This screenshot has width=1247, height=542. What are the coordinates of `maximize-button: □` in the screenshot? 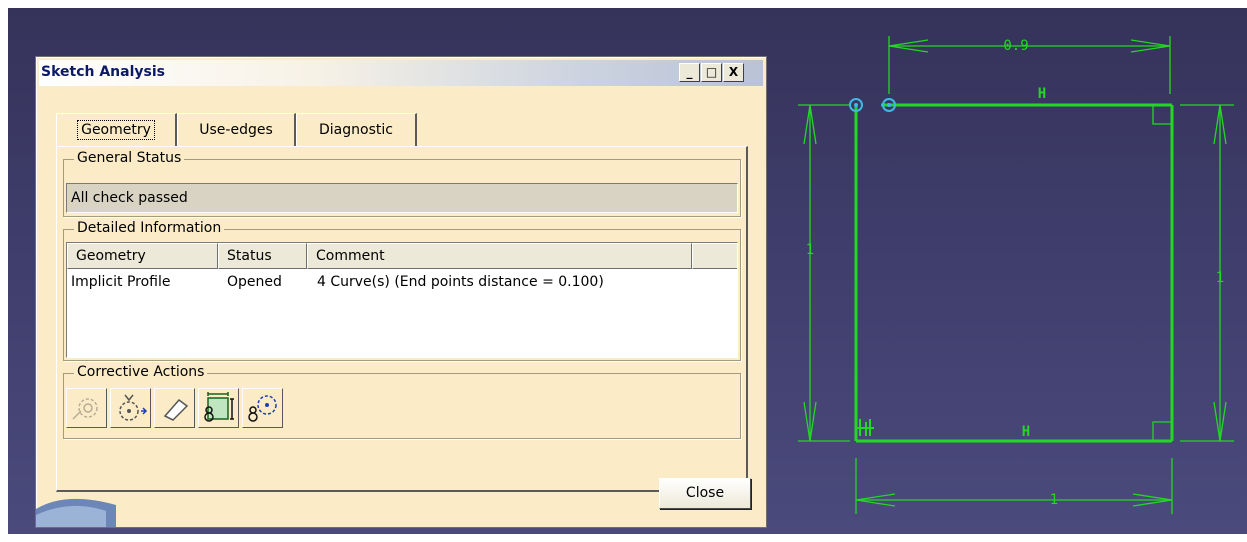 It's located at (711, 72).